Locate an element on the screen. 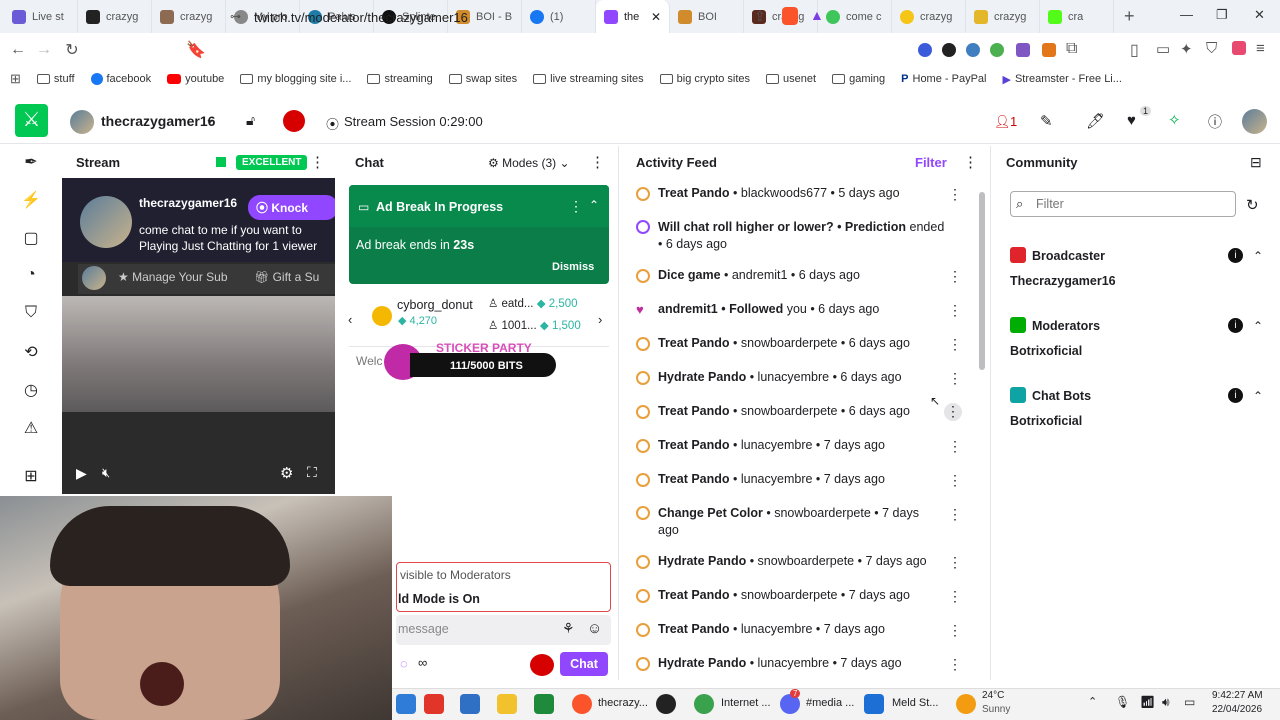 The height and width of the screenshot is (720, 1280). new-tab-icon: + is located at coordinates (1129, 16).